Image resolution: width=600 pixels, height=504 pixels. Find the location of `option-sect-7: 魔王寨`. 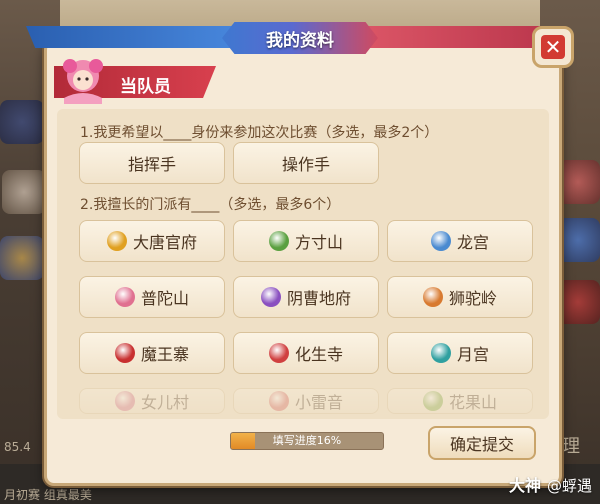

option-sect-7: 魔王寨 is located at coordinates (152, 353).